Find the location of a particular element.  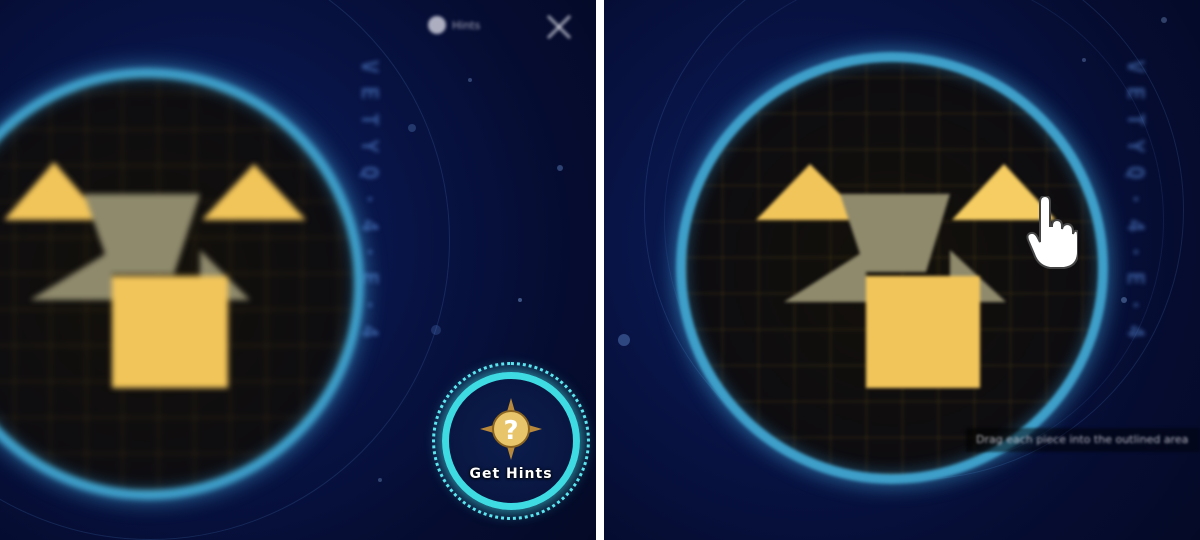

top-hint-label: Hints is located at coordinates (466, 25).